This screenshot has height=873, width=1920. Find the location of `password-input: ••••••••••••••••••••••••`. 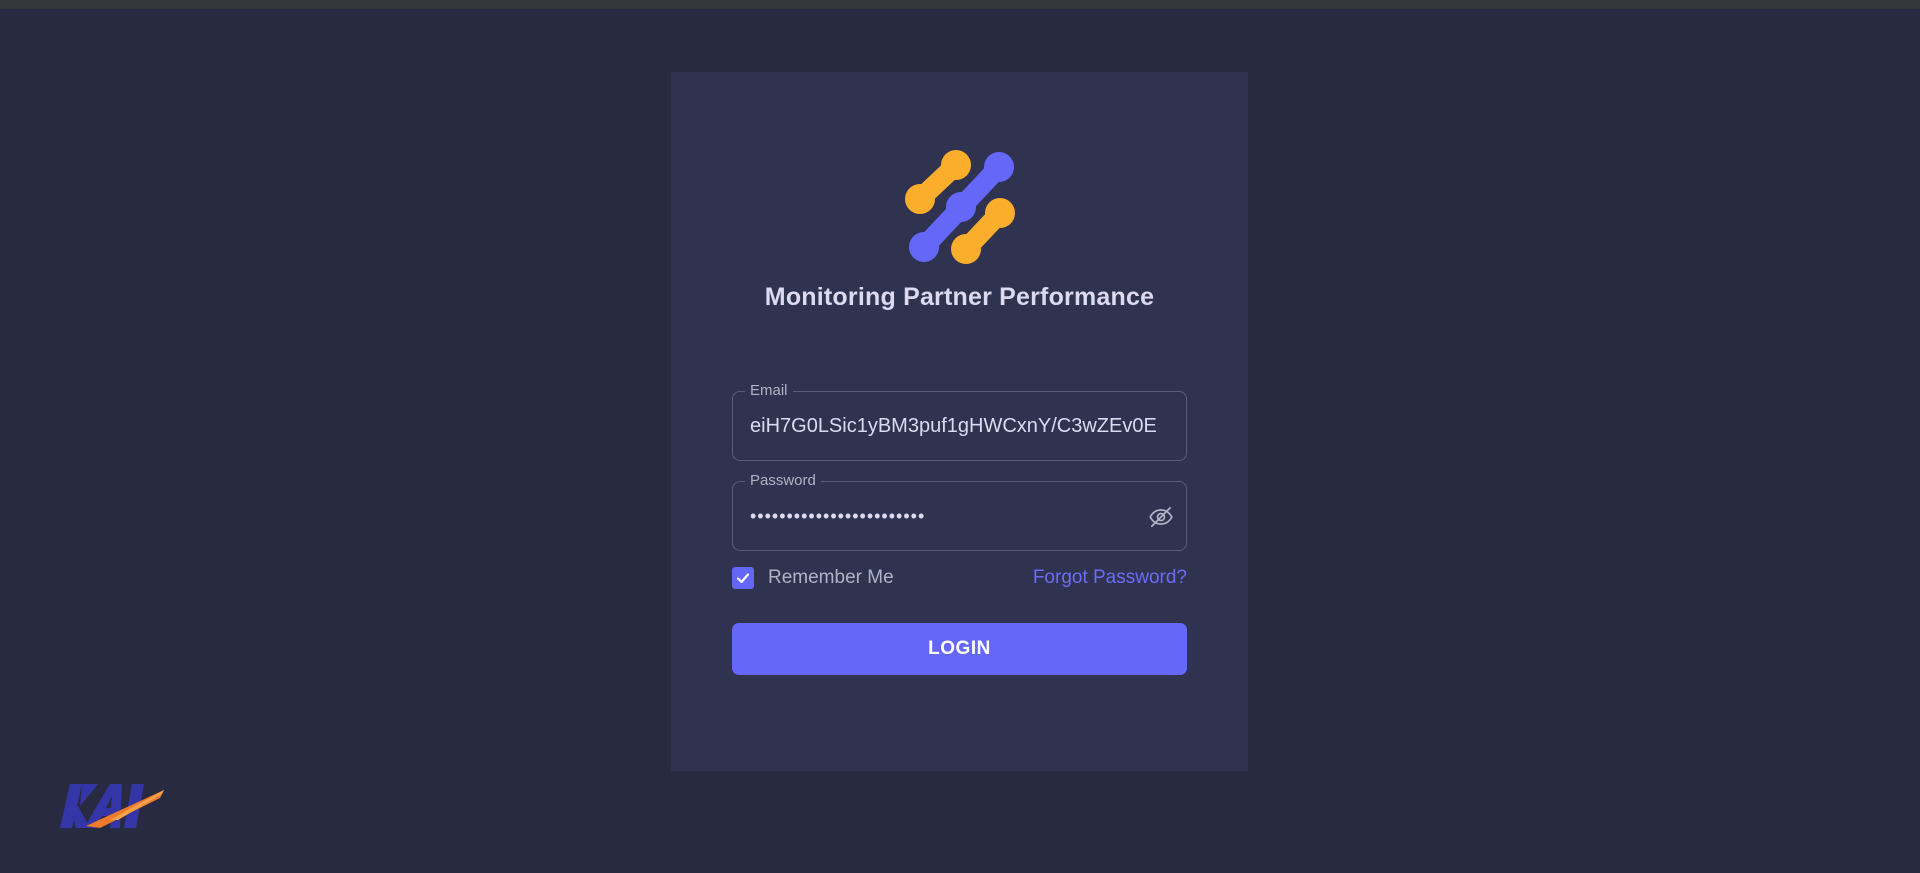

password-input: •••••••••••••••••••••••• is located at coordinates (930, 516).